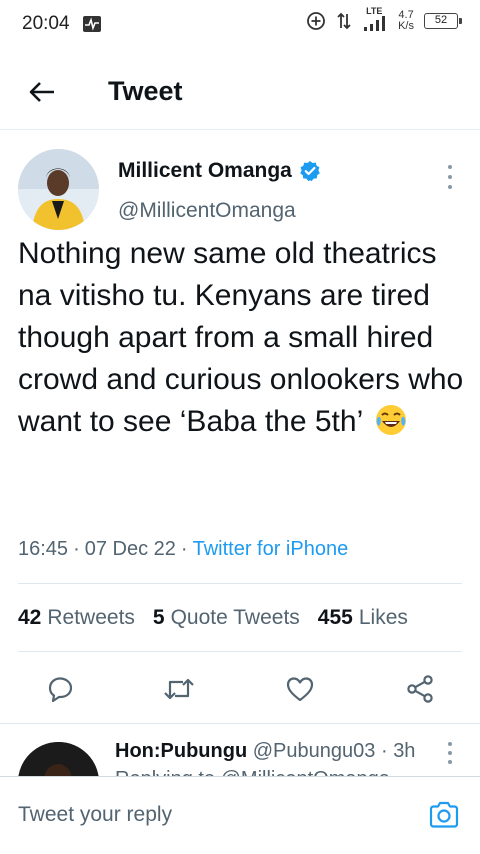 This screenshot has height=854, width=480. Describe the element at coordinates (181, 751) in the screenshot. I see `reply-author-name: Hon:Pubungu` at that location.